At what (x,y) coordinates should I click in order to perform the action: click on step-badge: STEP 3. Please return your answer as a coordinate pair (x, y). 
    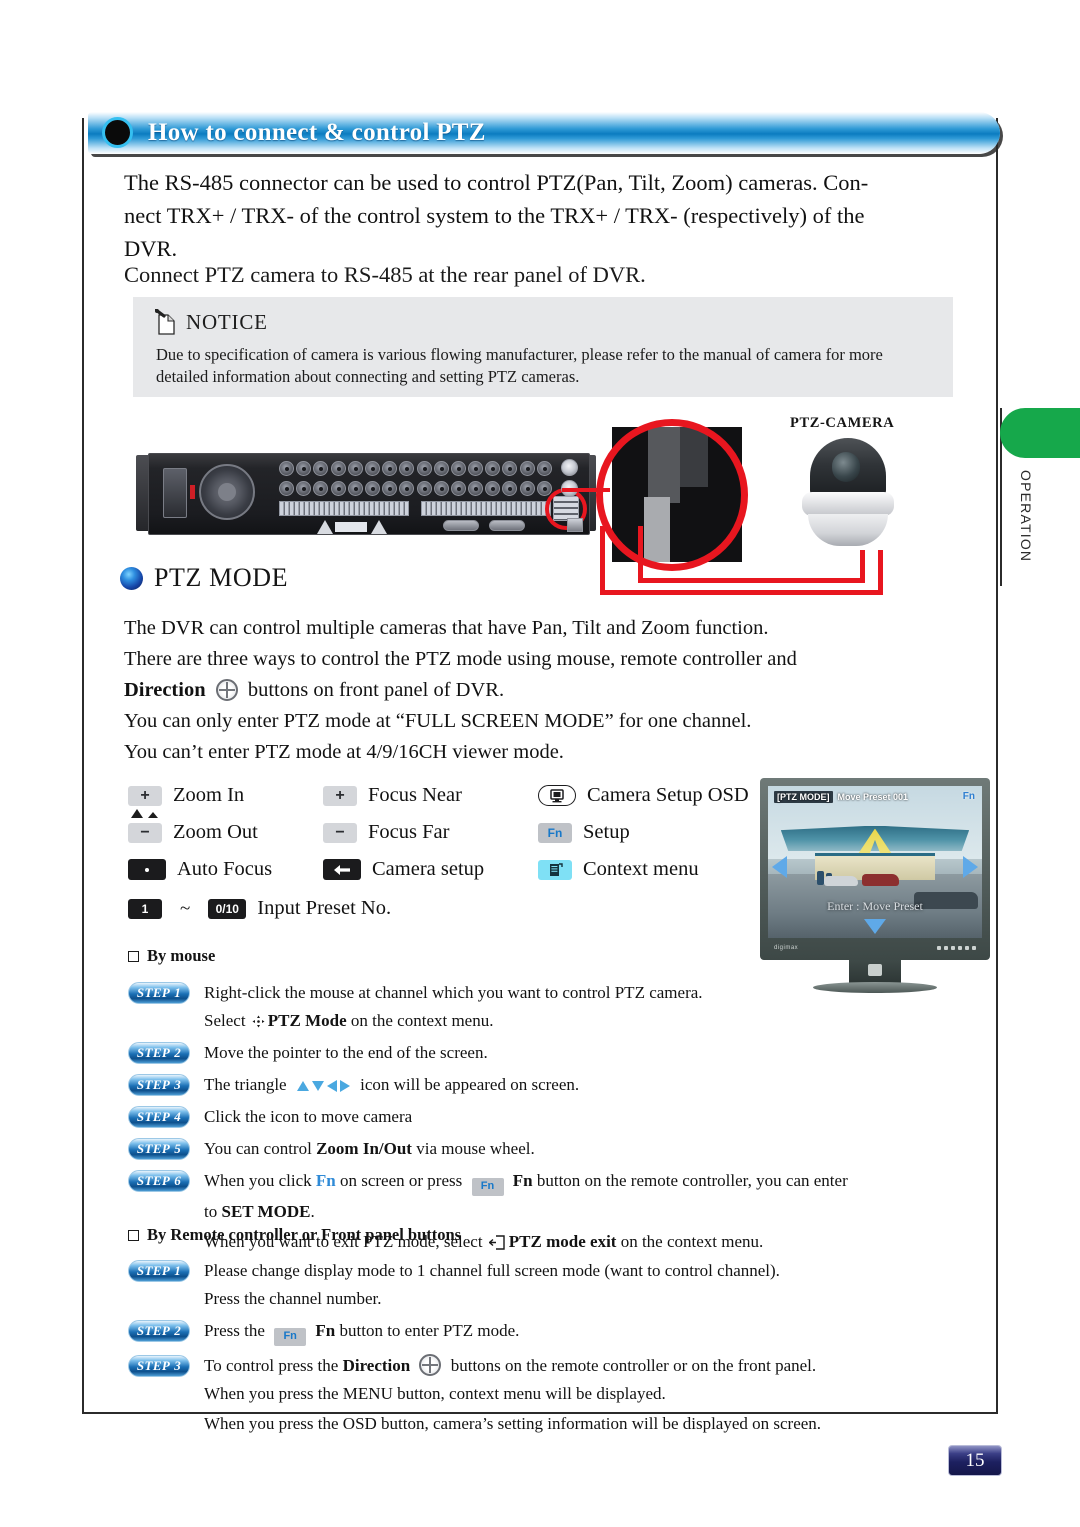
    Looking at the image, I should click on (159, 1085).